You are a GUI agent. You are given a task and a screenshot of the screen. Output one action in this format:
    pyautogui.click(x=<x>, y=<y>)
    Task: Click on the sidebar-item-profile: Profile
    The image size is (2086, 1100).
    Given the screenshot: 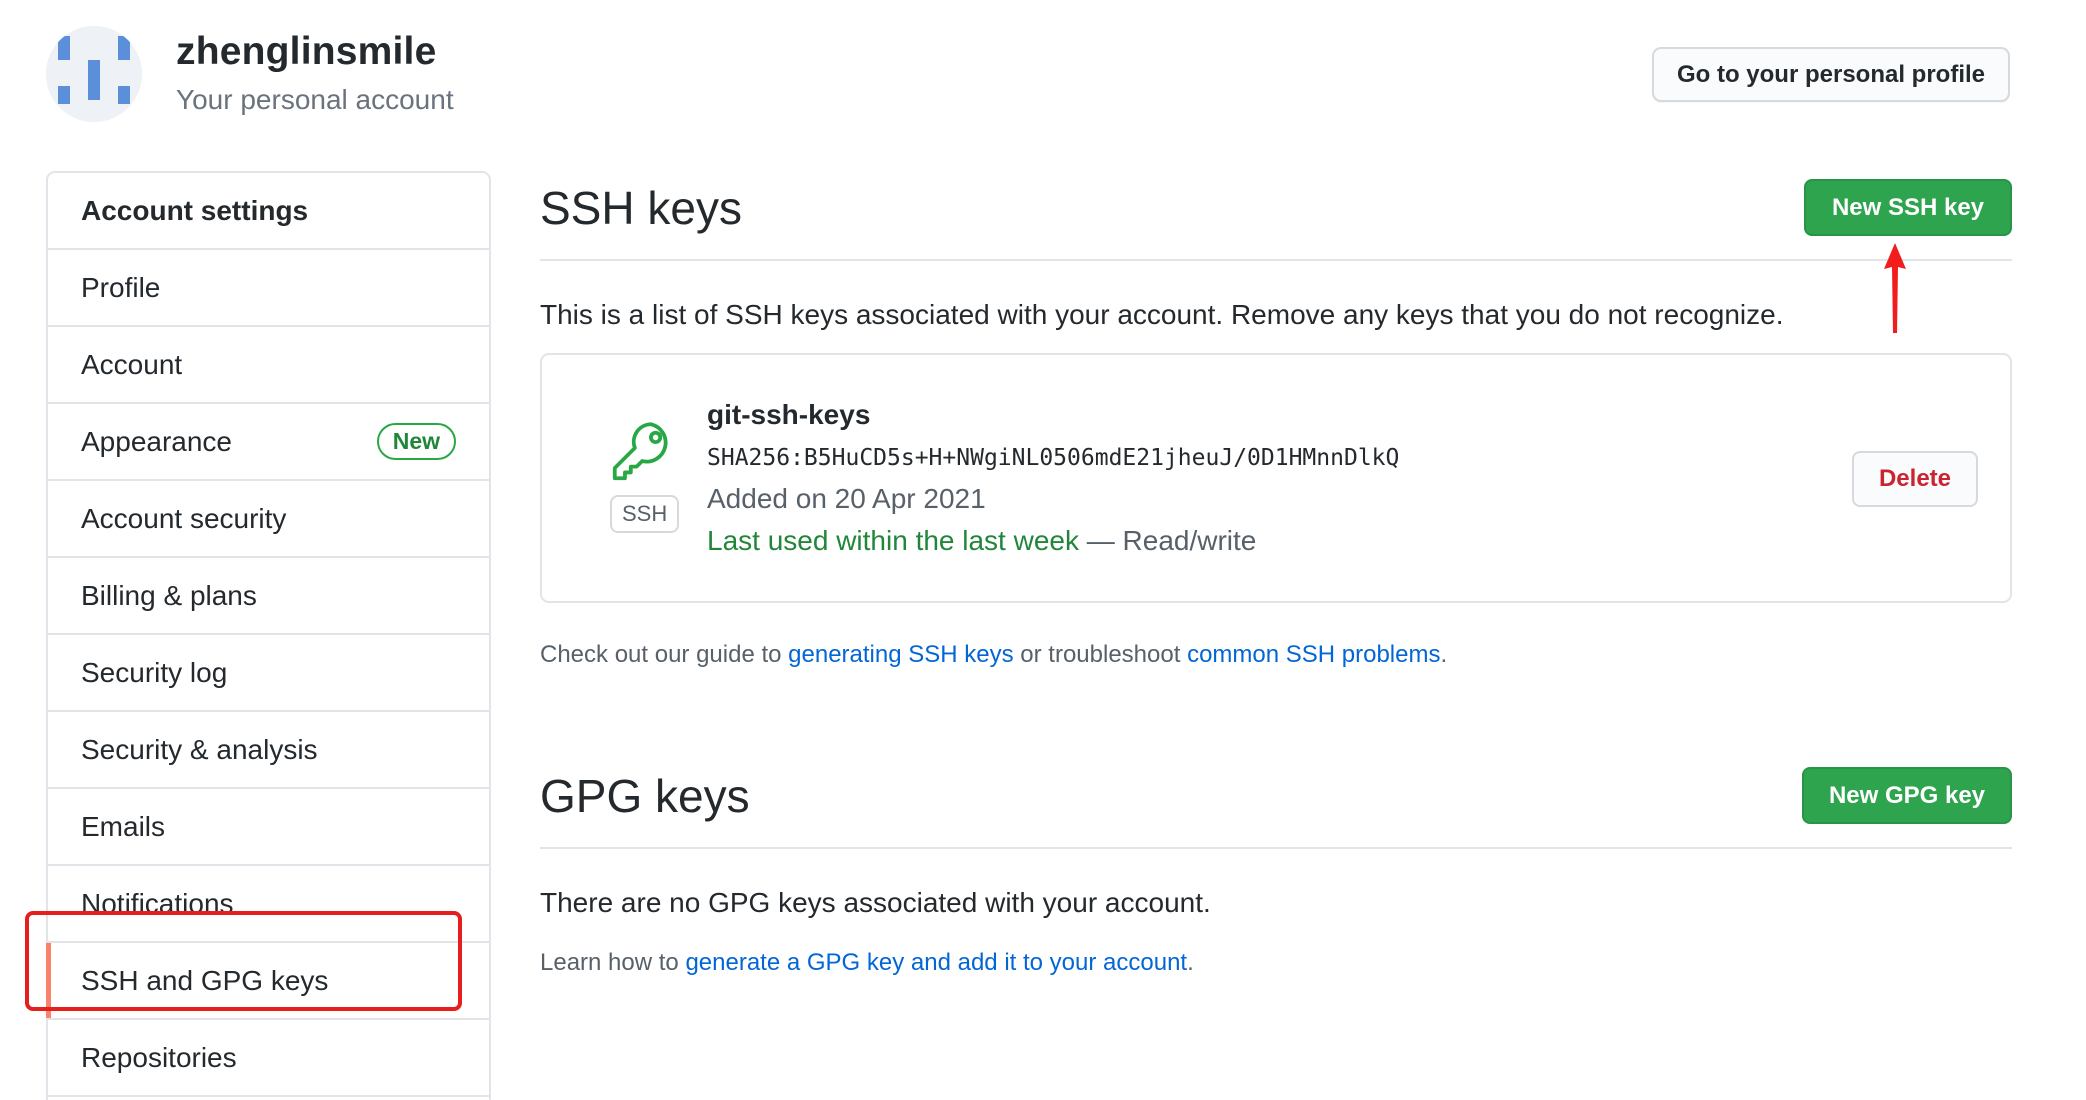 What is the action you would take?
    pyautogui.click(x=268, y=288)
    